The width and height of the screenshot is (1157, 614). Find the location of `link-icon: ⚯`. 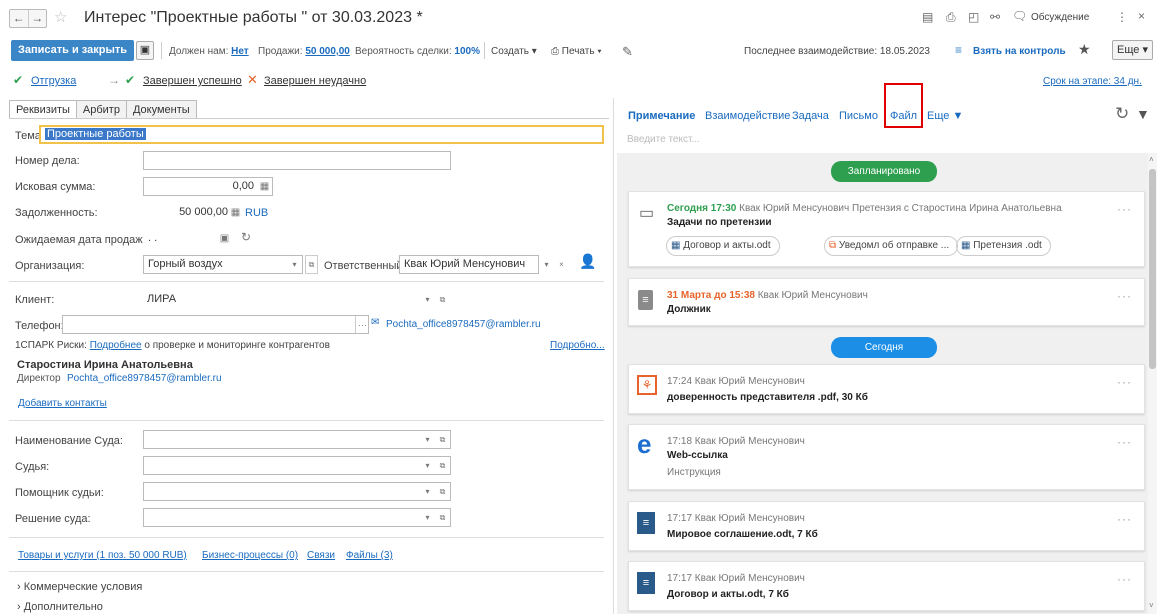

link-icon: ⚯ is located at coordinates (995, 17).